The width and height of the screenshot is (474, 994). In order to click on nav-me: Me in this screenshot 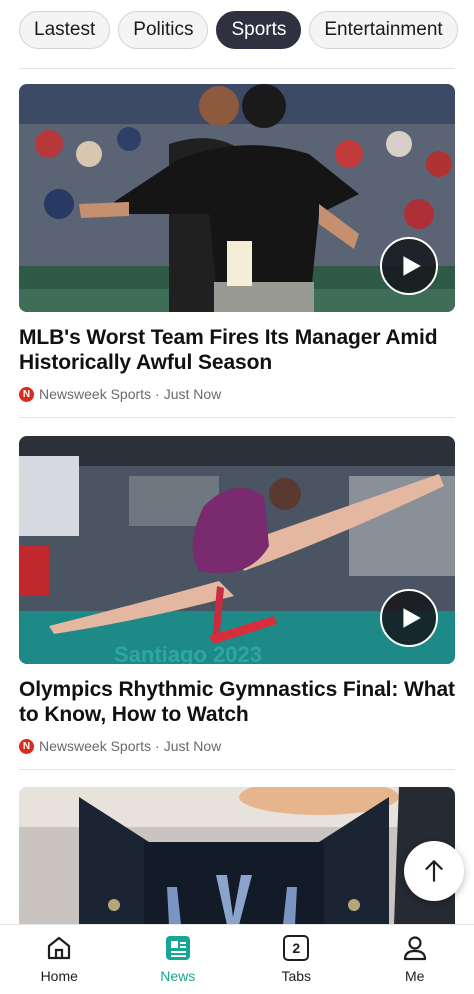, I will do `click(415, 959)`.